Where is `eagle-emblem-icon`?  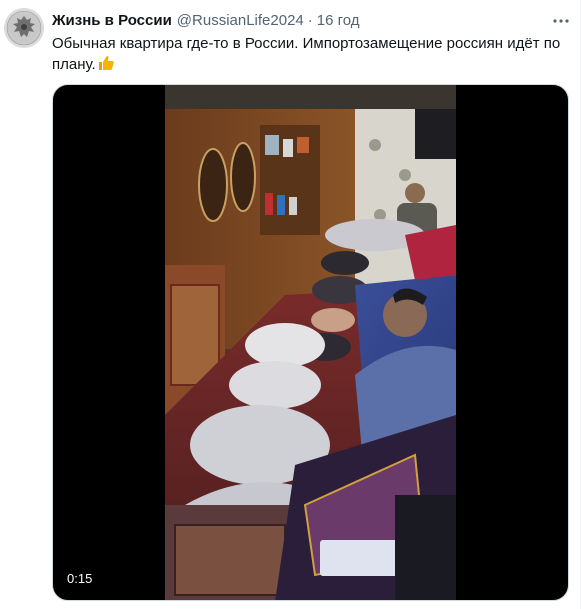 eagle-emblem-icon is located at coordinates (24, 28).